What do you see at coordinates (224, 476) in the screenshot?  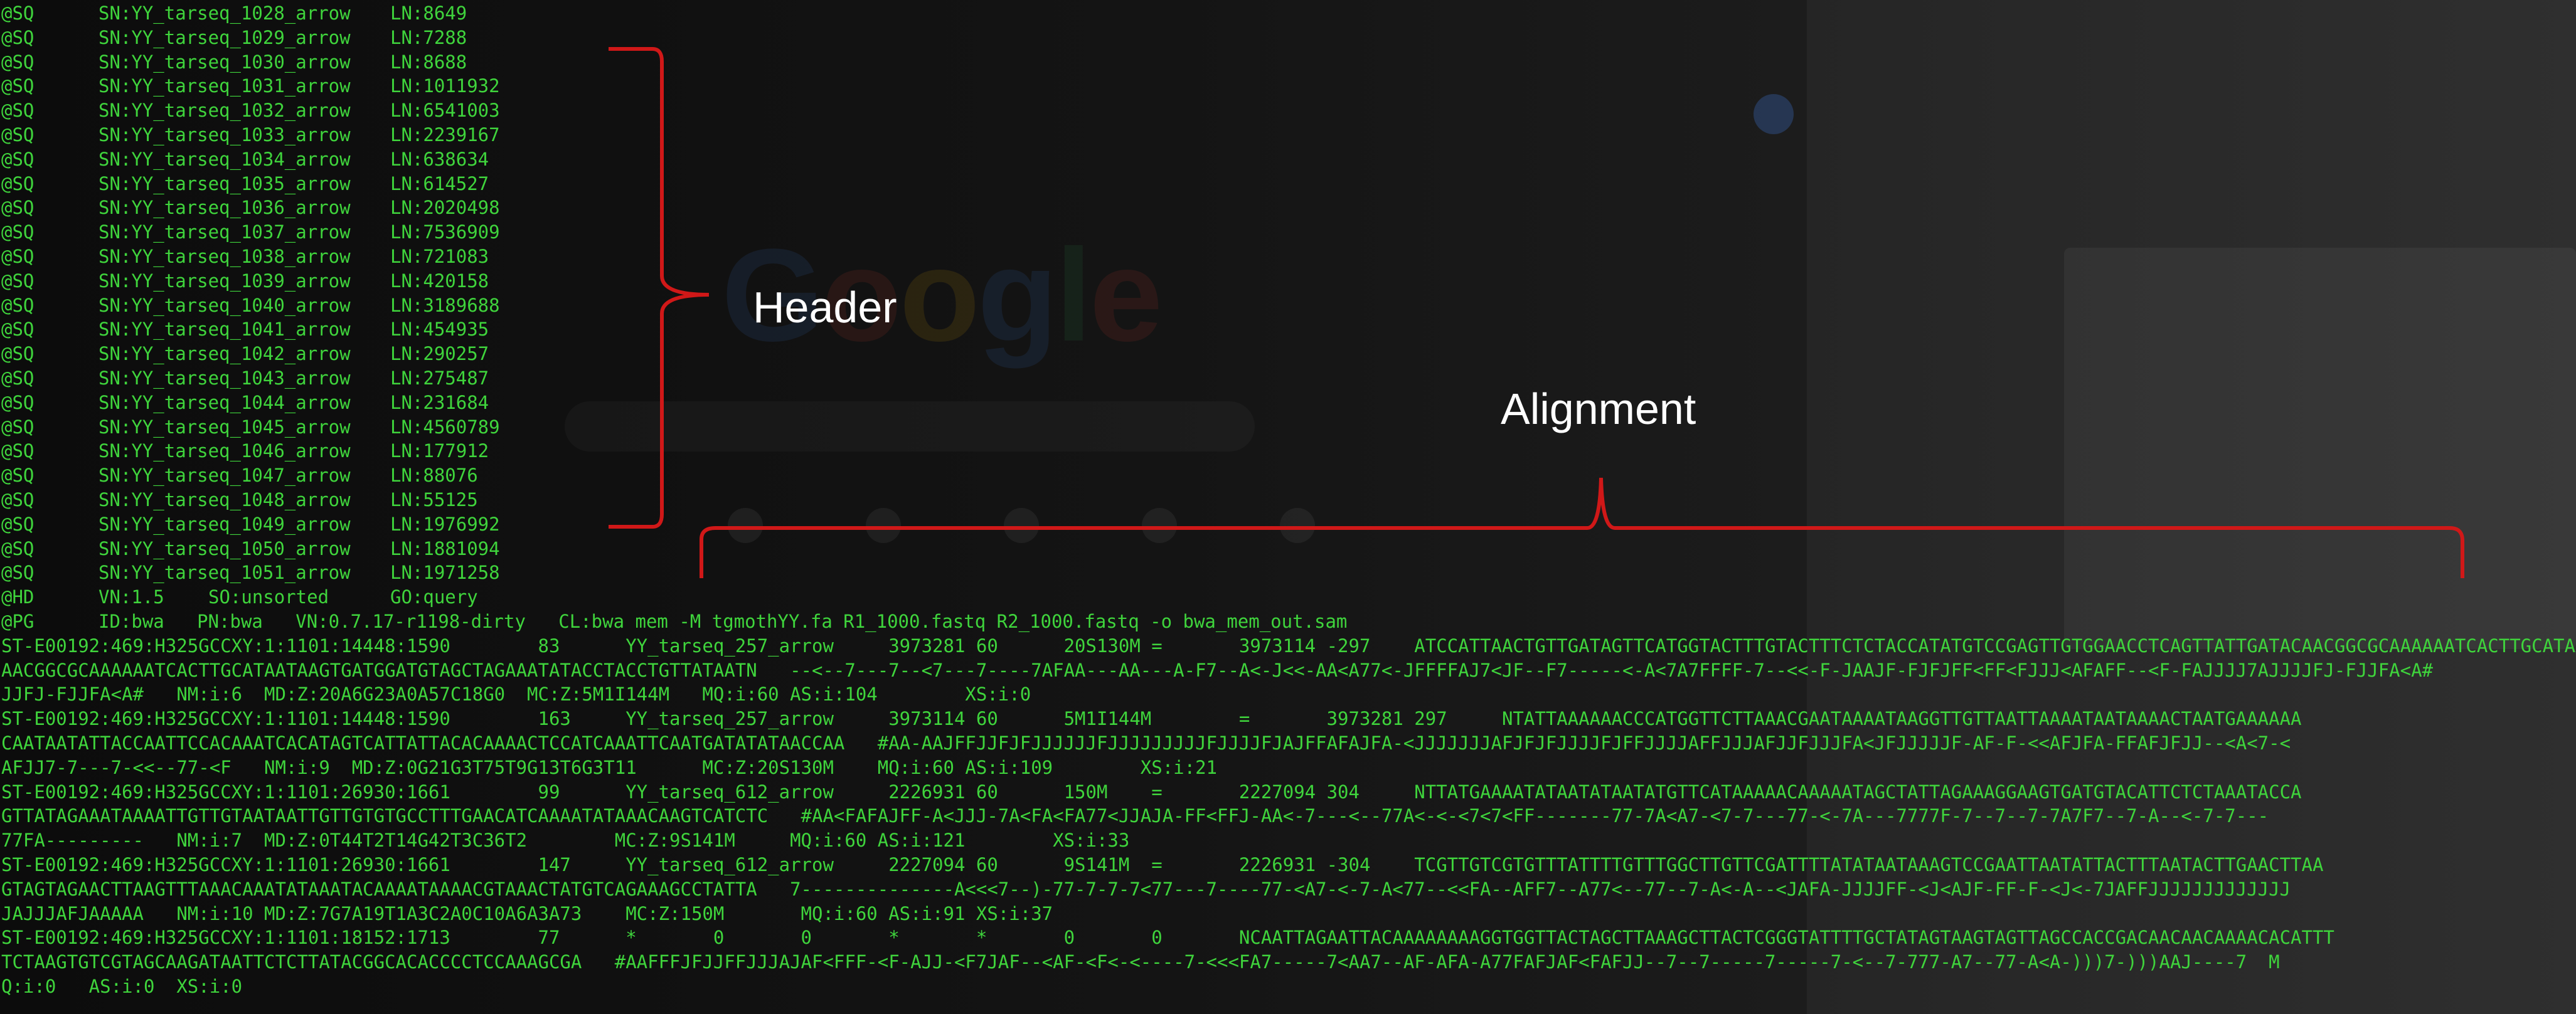 I see `sequence-name: SN:YY_tarseq_1047_arrow` at bounding box center [224, 476].